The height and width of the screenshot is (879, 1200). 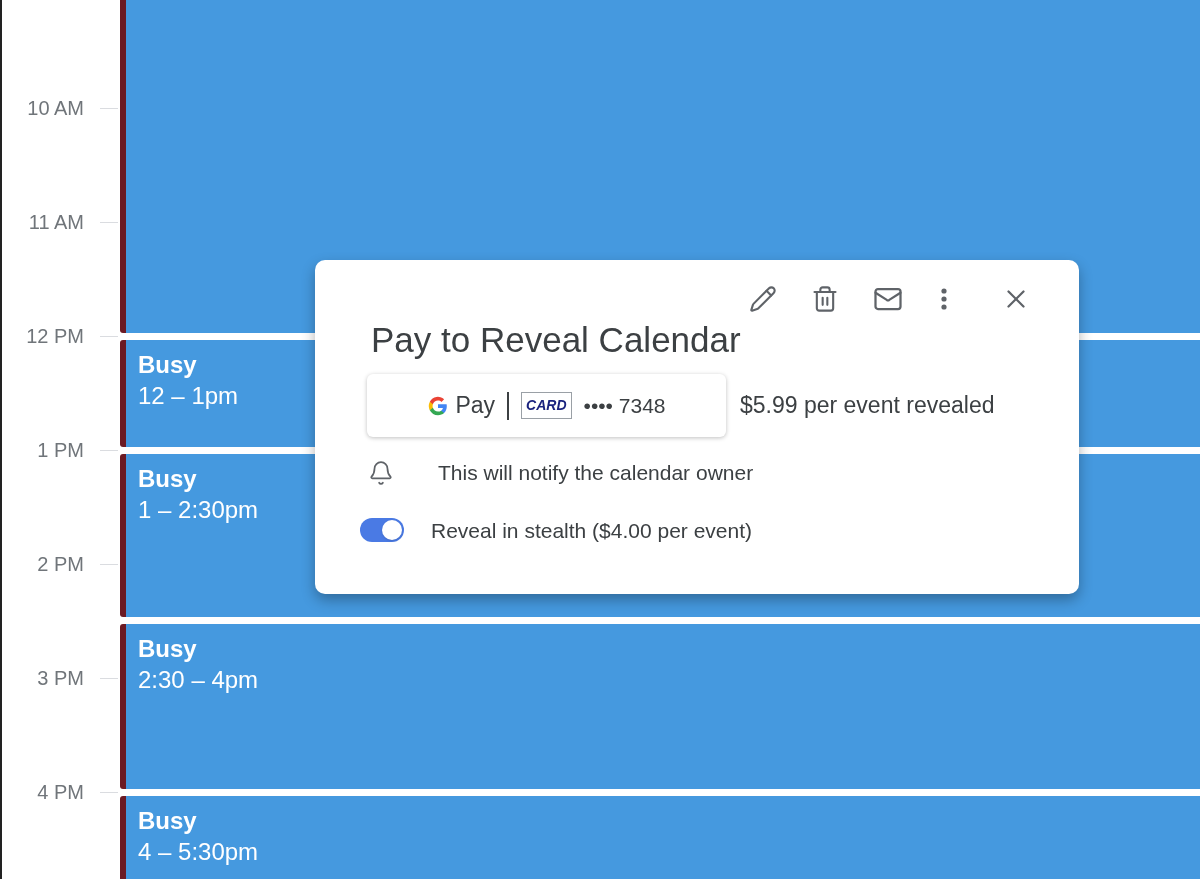 I want to click on more-options-button, so click(x=944, y=299).